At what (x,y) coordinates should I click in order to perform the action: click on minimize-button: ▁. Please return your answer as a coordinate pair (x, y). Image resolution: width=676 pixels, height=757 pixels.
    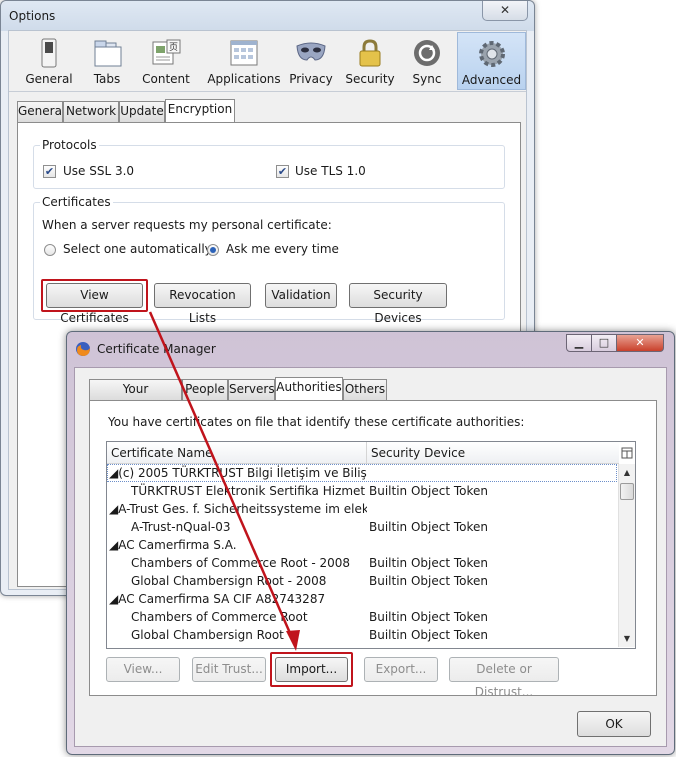
    Looking at the image, I should click on (579, 343).